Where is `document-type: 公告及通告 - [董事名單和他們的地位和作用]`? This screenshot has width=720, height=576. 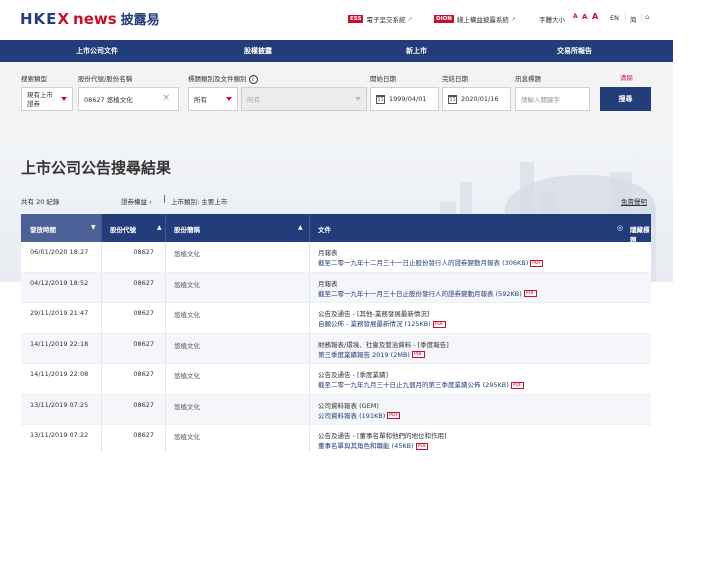
document-type: 公告及通告 - [董事名單和他們的地位和作用] is located at coordinates (382, 436).